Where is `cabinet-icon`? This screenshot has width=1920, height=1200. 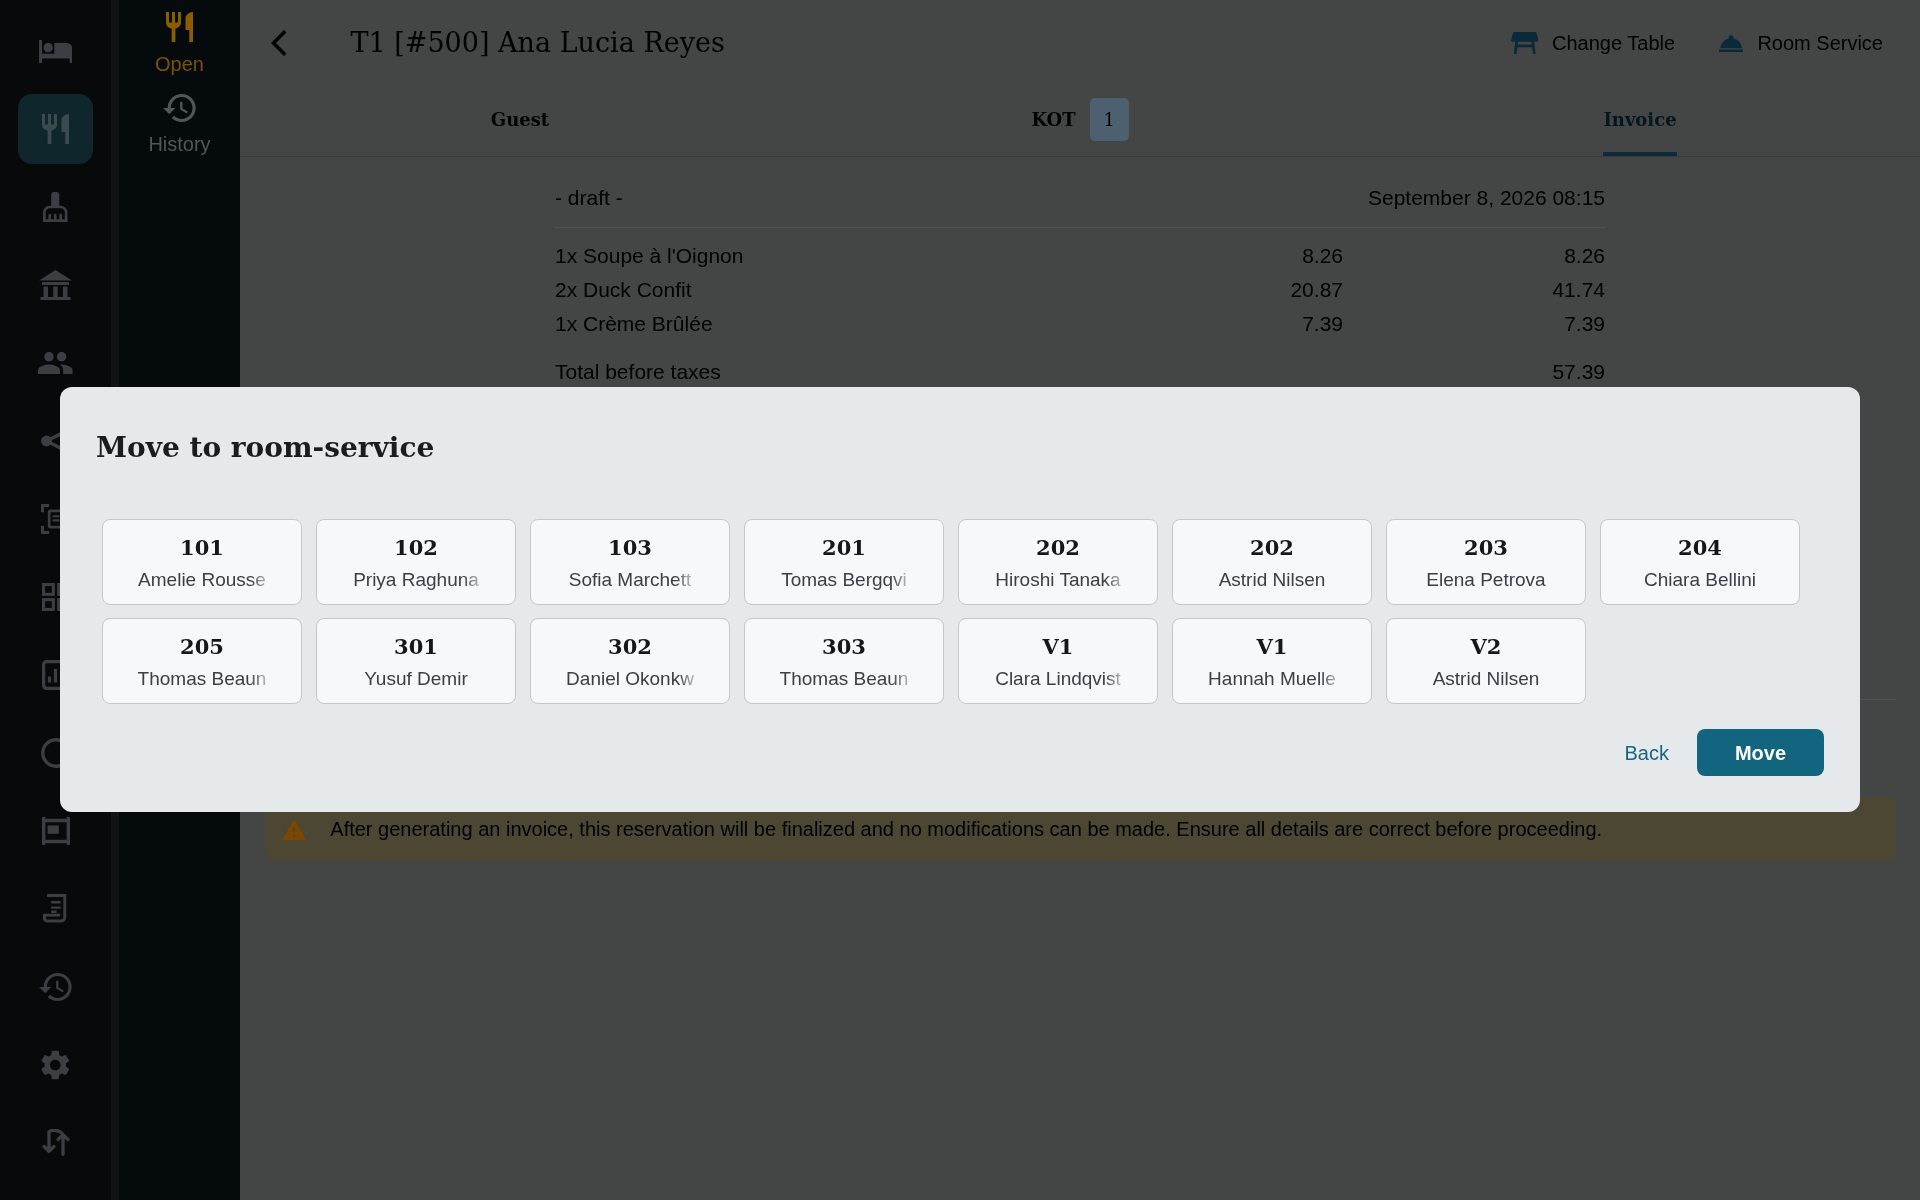 cabinet-icon is located at coordinates (55, 831).